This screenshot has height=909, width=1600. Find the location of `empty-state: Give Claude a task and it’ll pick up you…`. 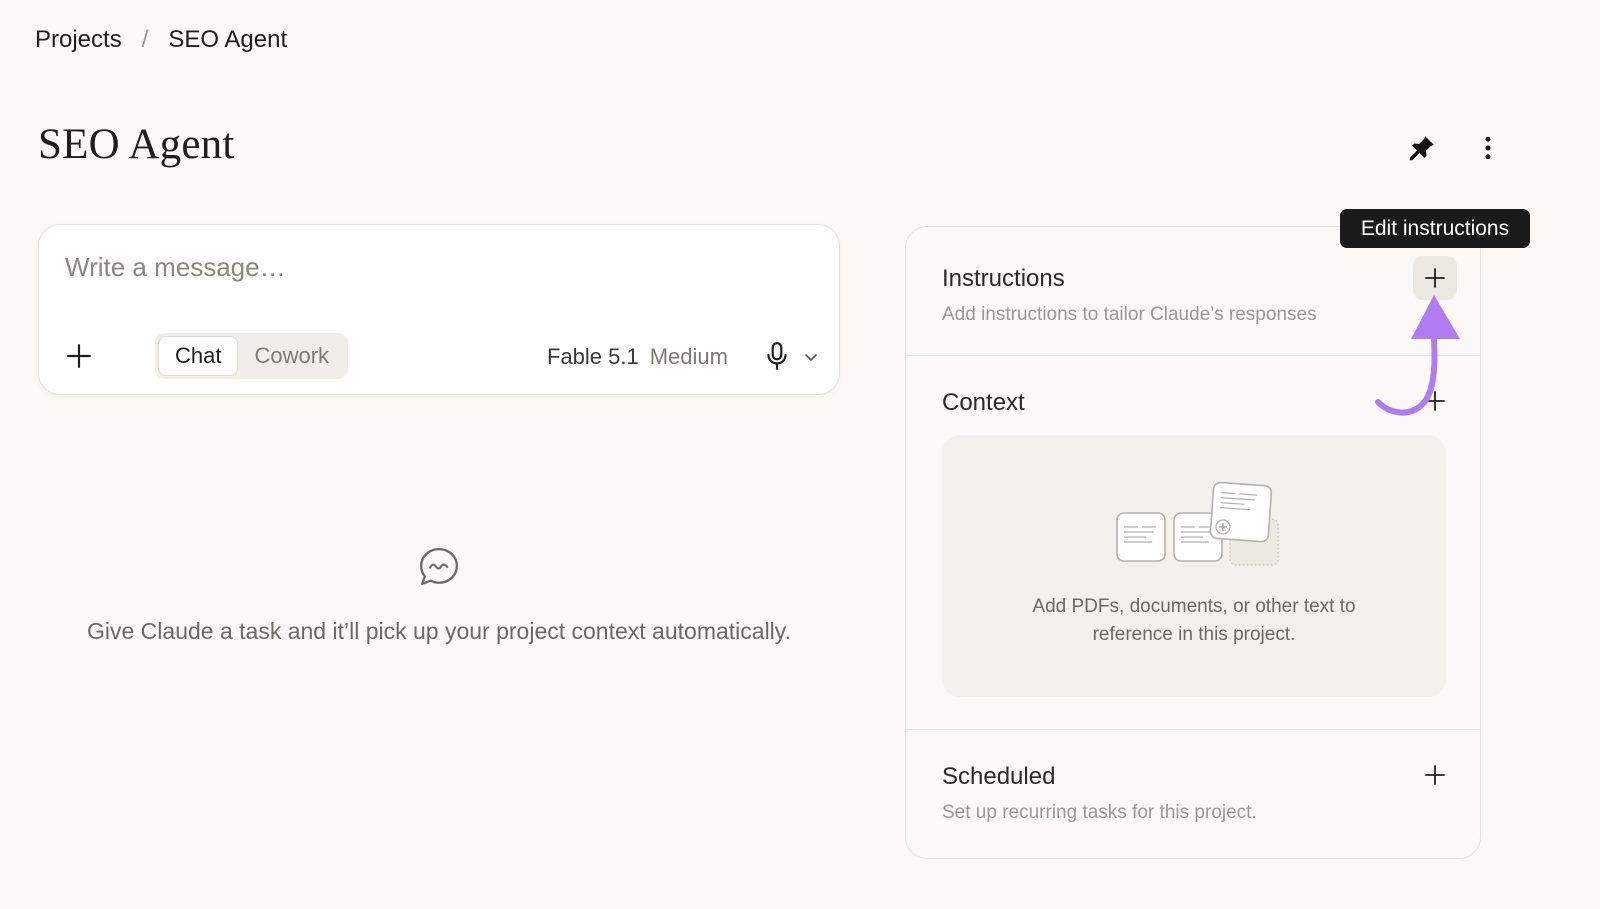

empty-state: Give Claude a task and it’ll pick up you… is located at coordinates (439, 595).